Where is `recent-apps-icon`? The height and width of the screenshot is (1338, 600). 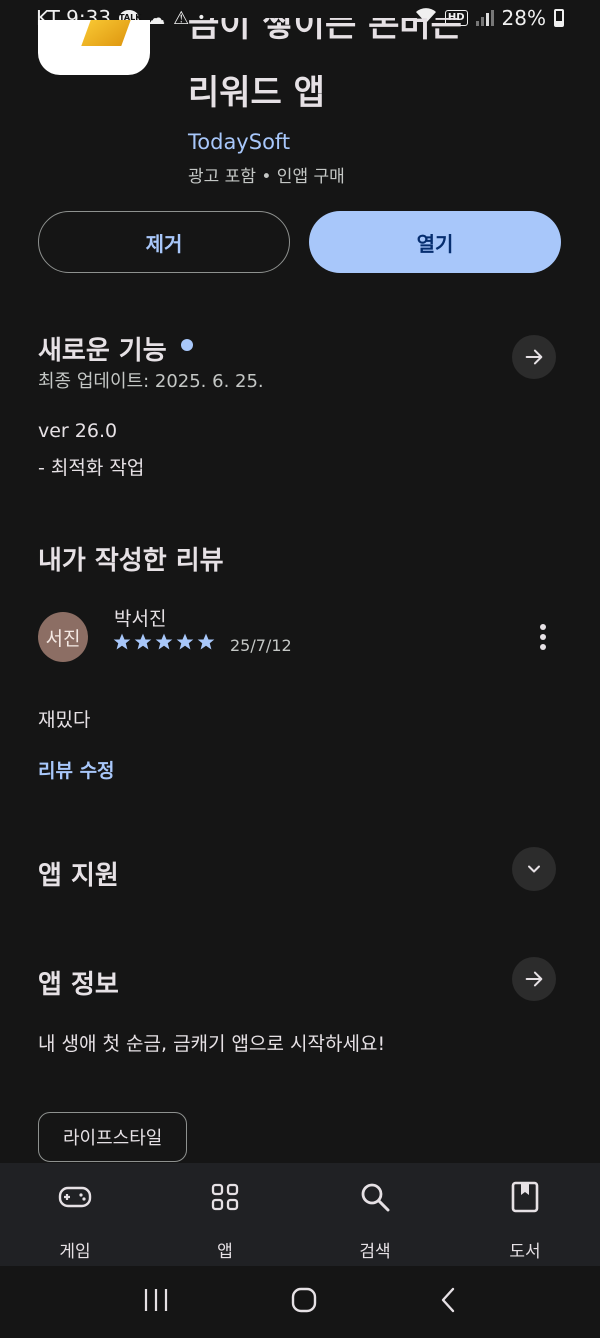 recent-apps-icon is located at coordinates (156, 1300).